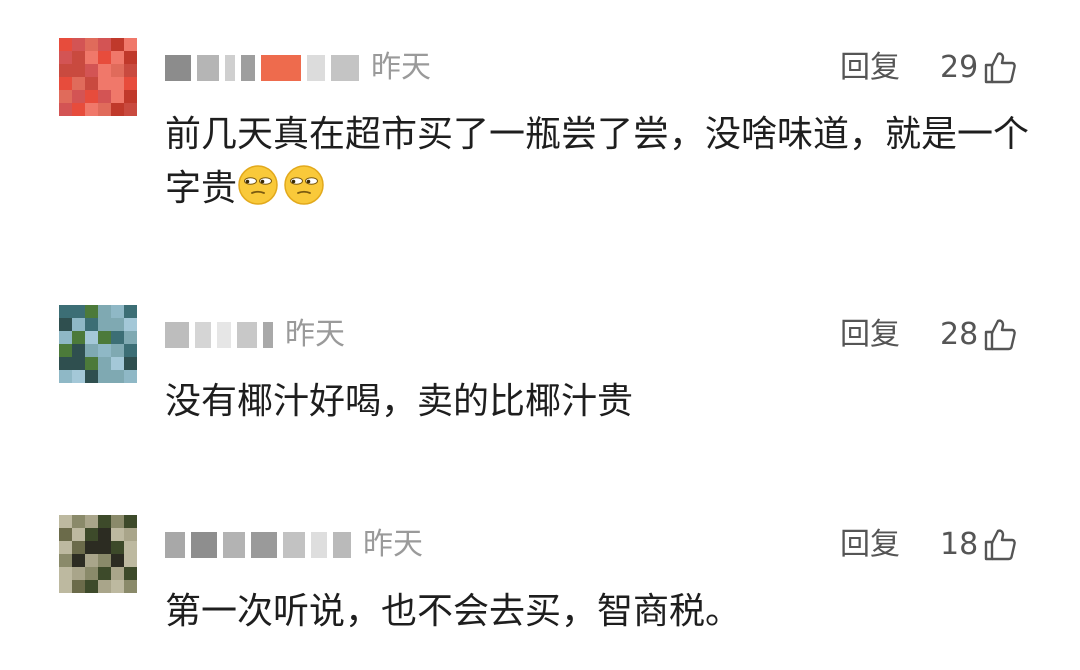 This screenshot has width=1080, height=670. What do you see at coordinates (315, 334) in the screenshot?
I see `comment-time: 昨天` at bounding box center [315, 334].